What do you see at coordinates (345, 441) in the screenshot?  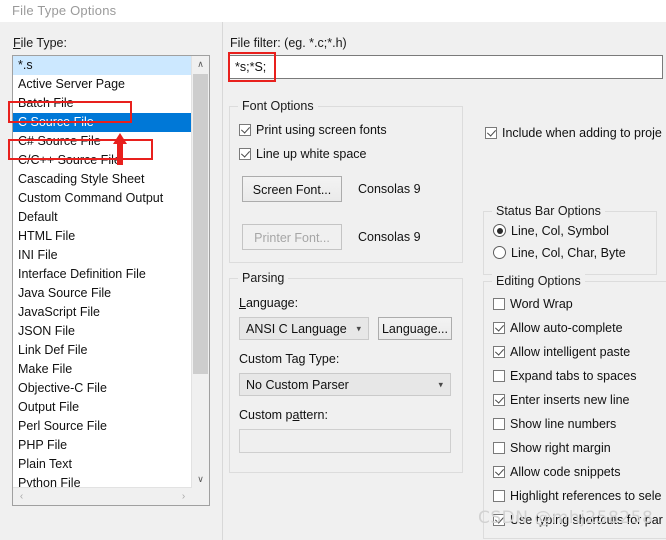 I see `custom-pattern-input` at bounding box center [345, 441].